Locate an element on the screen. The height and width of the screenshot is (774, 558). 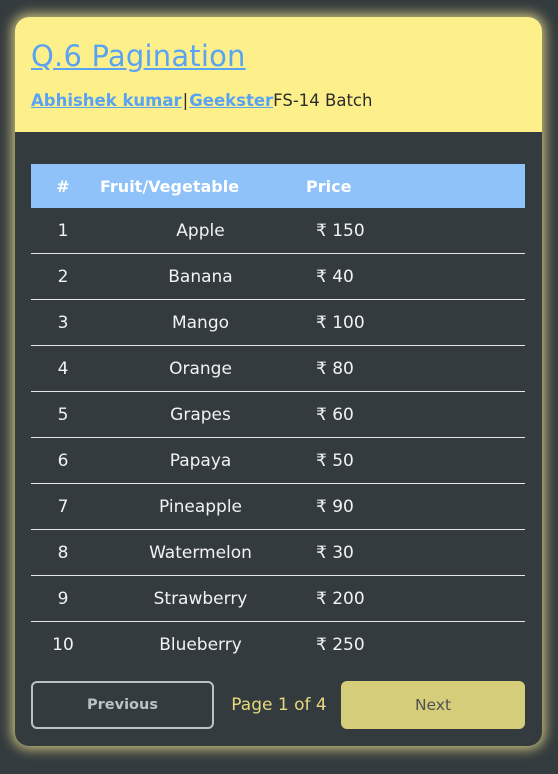
row-price: ₹ 90 is located at coordinates (415, 506).